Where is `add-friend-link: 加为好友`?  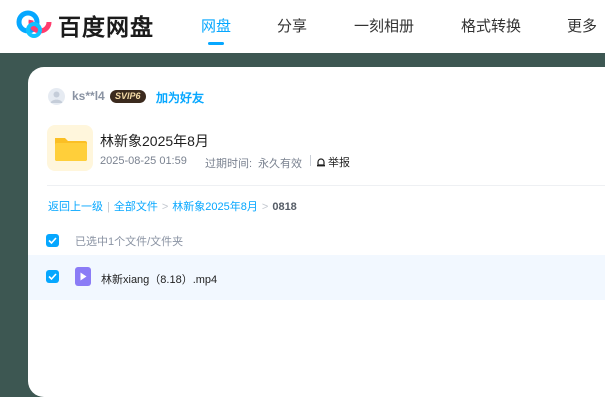 add-friend-link: 加为好友 is located at coordinates (180, 97).